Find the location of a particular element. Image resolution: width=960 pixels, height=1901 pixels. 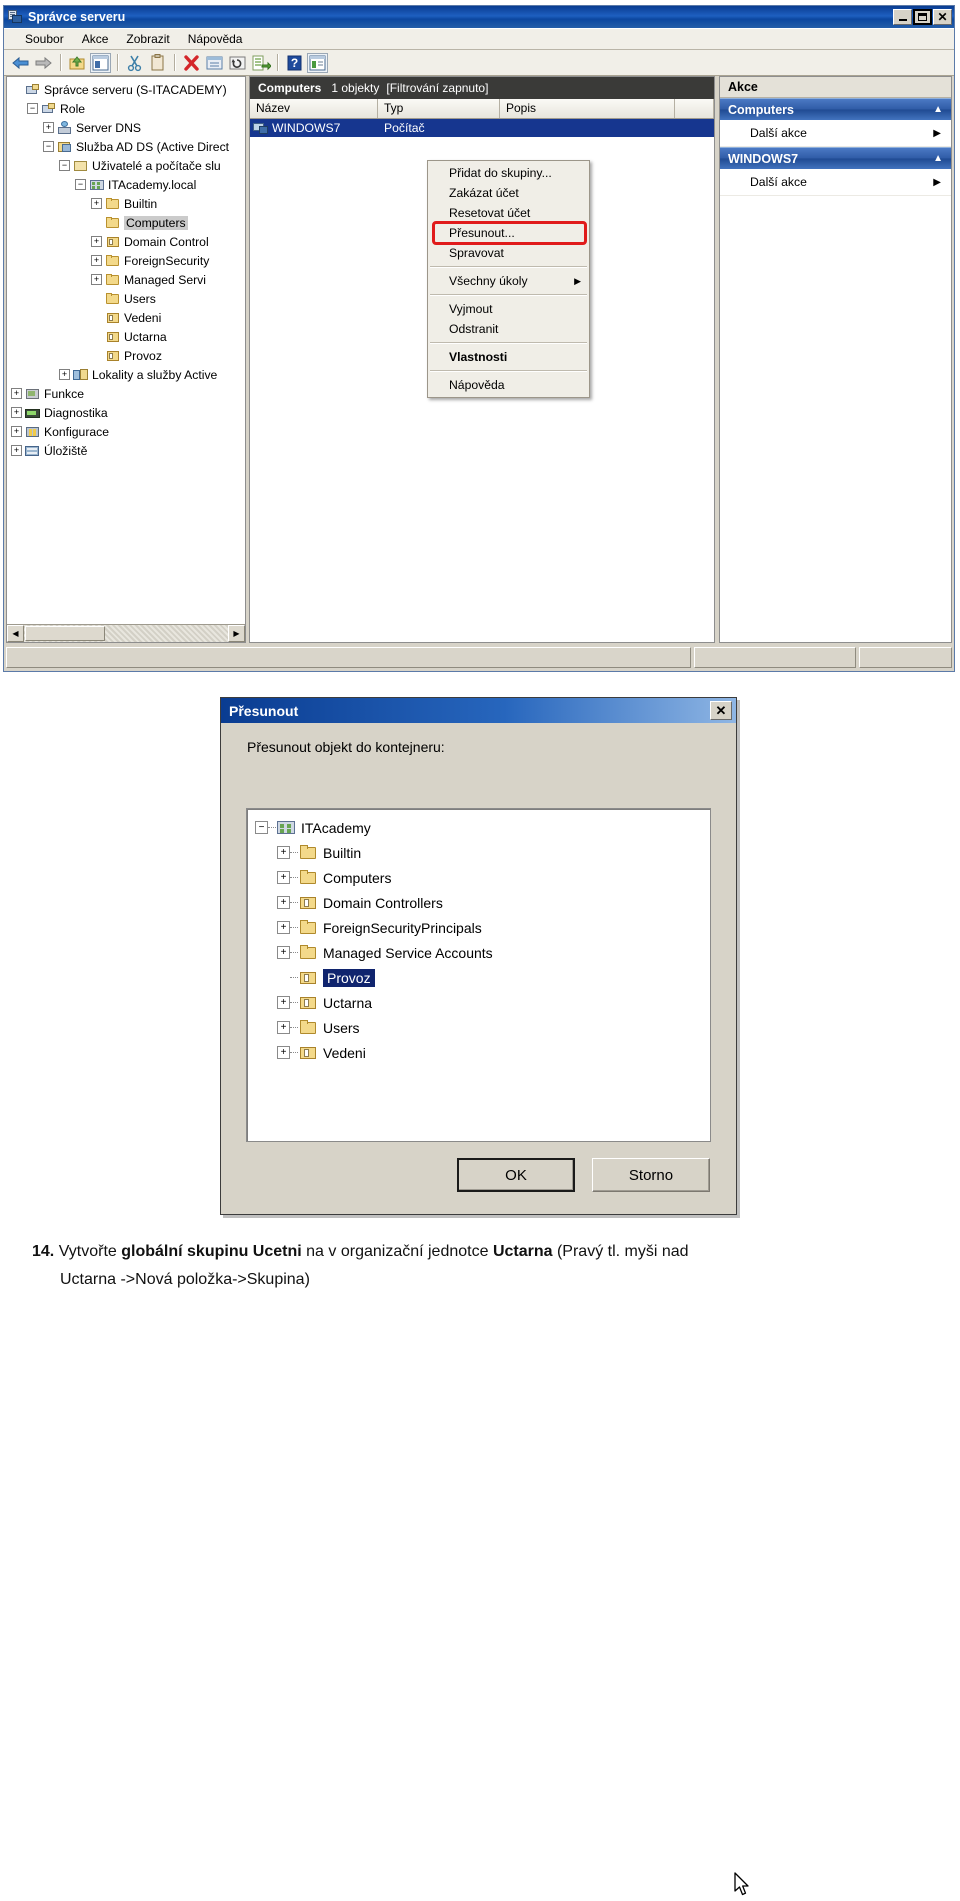

tree-item-provoz: Provoz is located at coordinates (128, 355).